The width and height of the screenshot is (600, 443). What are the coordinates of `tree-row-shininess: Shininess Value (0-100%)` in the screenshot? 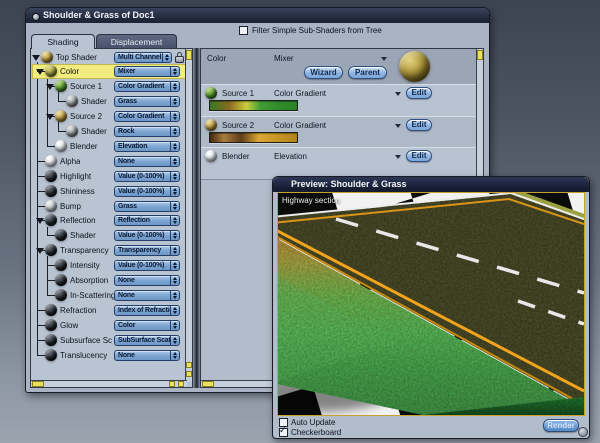 It's located at (108, 191).